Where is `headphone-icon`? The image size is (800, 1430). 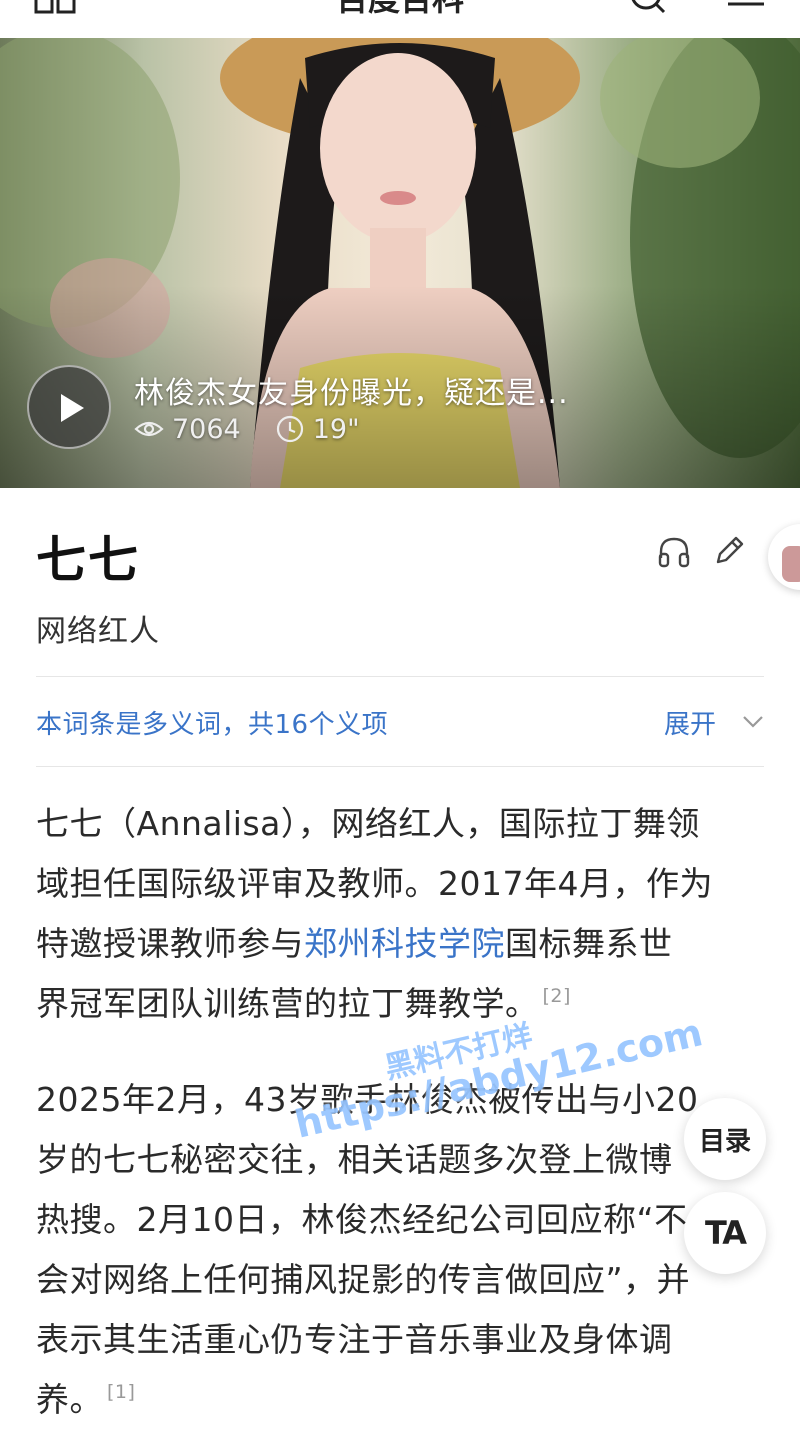
headphone-icon is located at coordinates (674, 552).